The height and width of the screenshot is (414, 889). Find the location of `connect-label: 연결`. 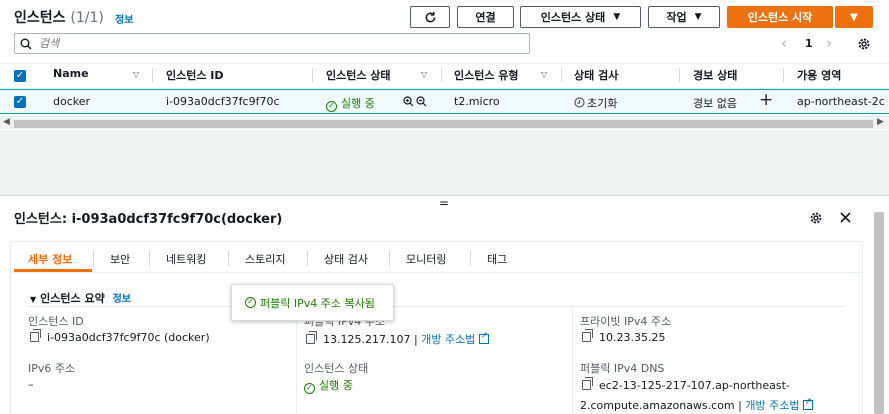

connect-label: 연결 is located at coordinates (485, 17).